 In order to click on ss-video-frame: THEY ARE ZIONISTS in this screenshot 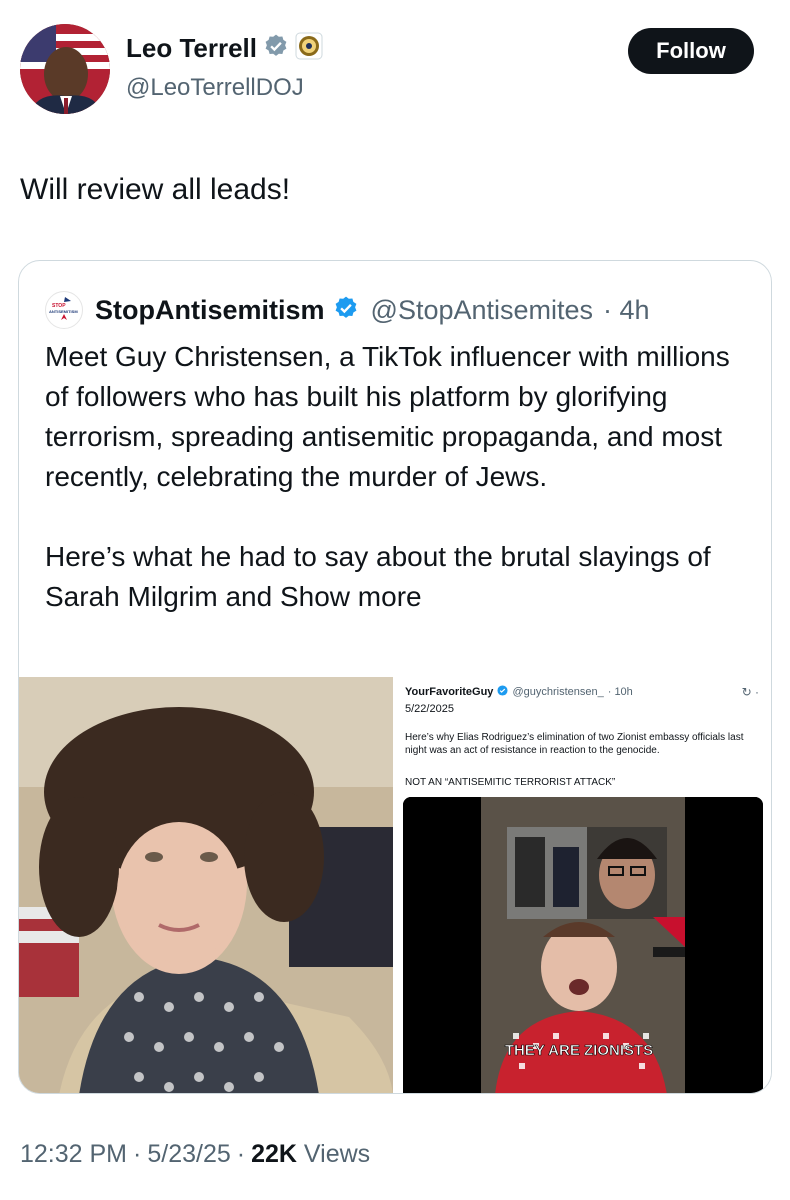, I will do `click(583, 945)`.